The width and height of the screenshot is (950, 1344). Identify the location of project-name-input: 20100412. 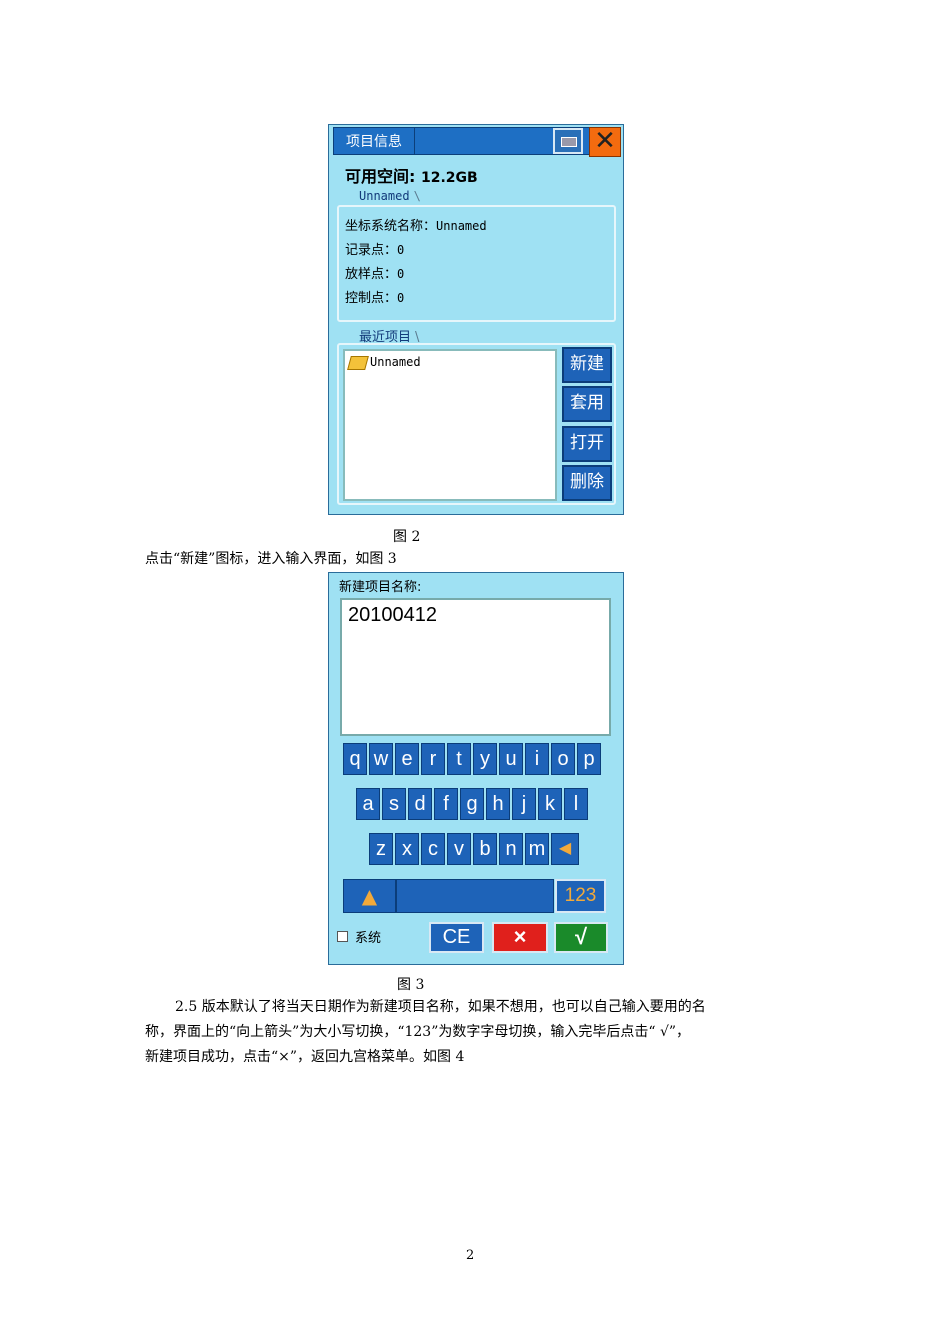
(475, 667).